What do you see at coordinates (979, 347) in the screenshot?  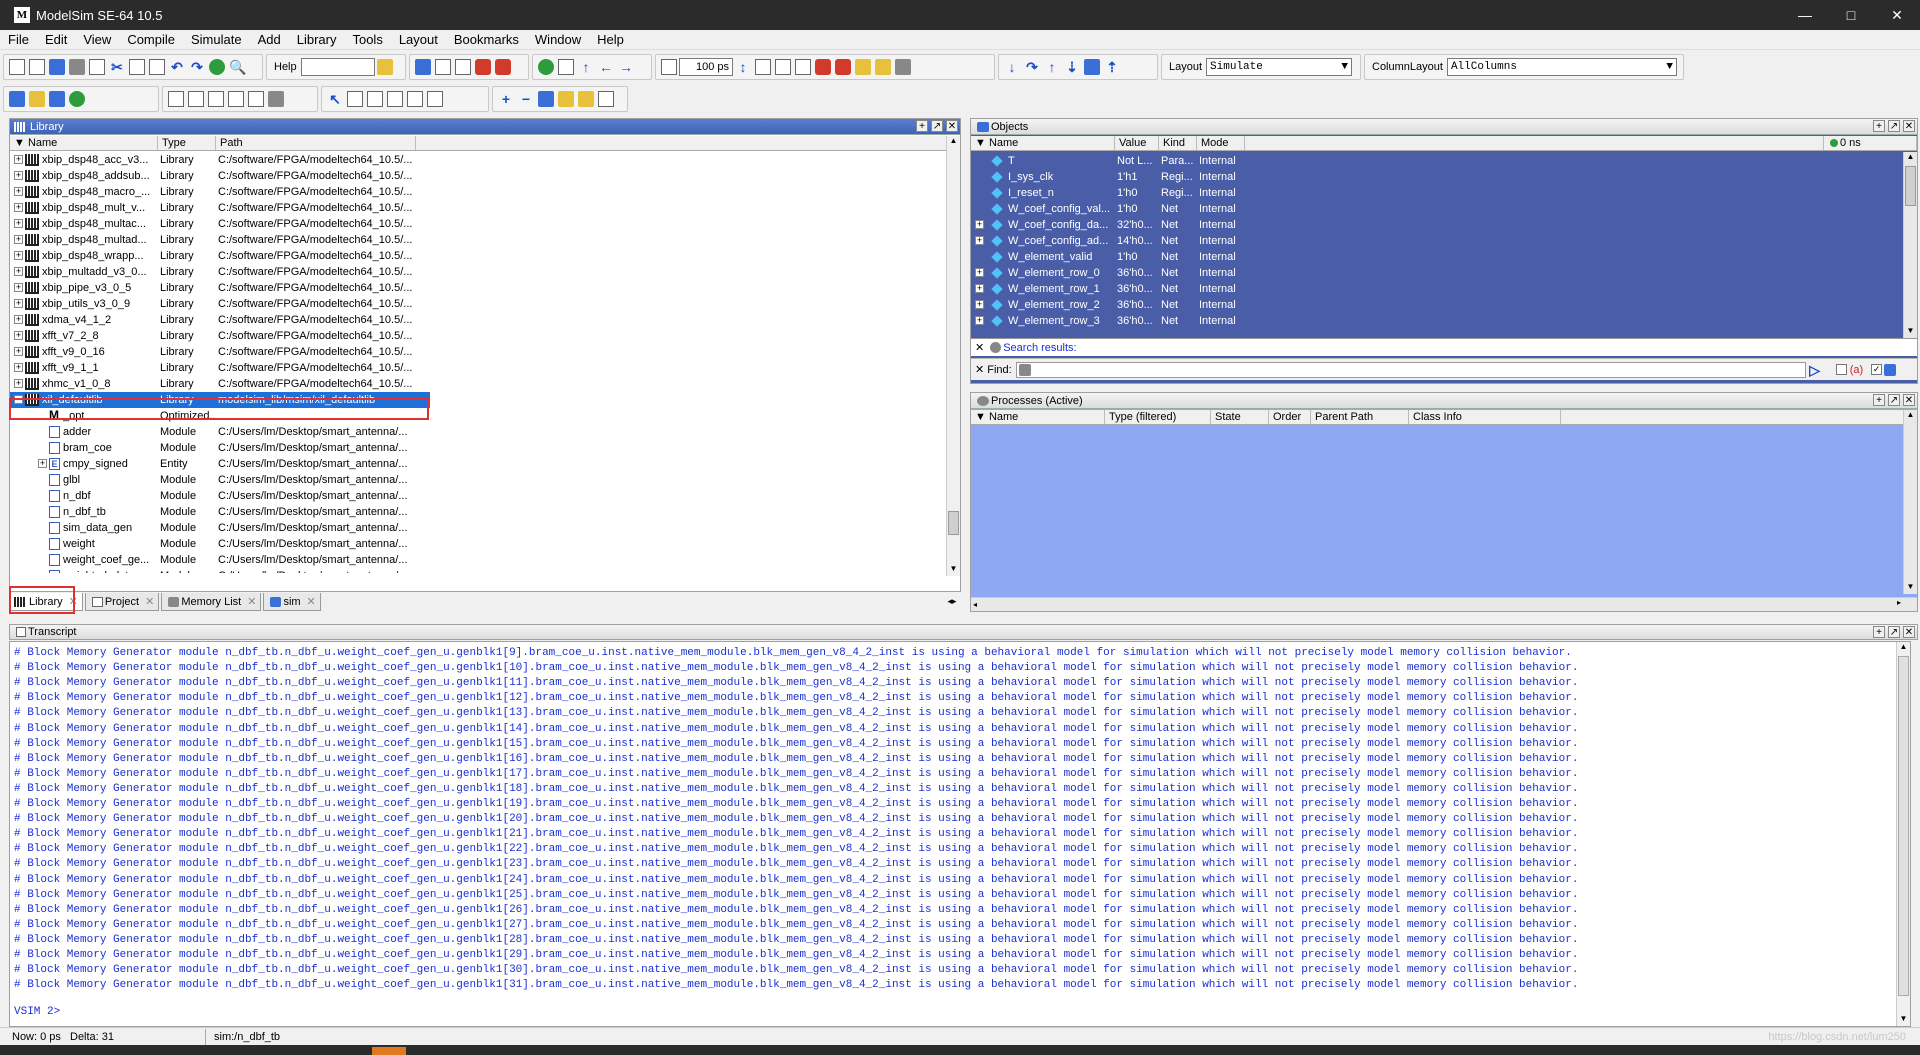 I see `close-icon: ✕` at bounding box center [979, 347].